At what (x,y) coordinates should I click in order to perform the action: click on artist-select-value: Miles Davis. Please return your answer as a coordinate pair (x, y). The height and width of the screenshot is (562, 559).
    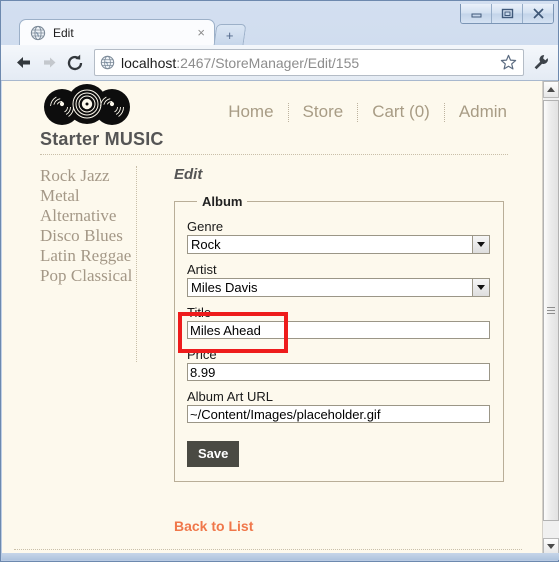
    Looking at the image, I should click on (224, 287).